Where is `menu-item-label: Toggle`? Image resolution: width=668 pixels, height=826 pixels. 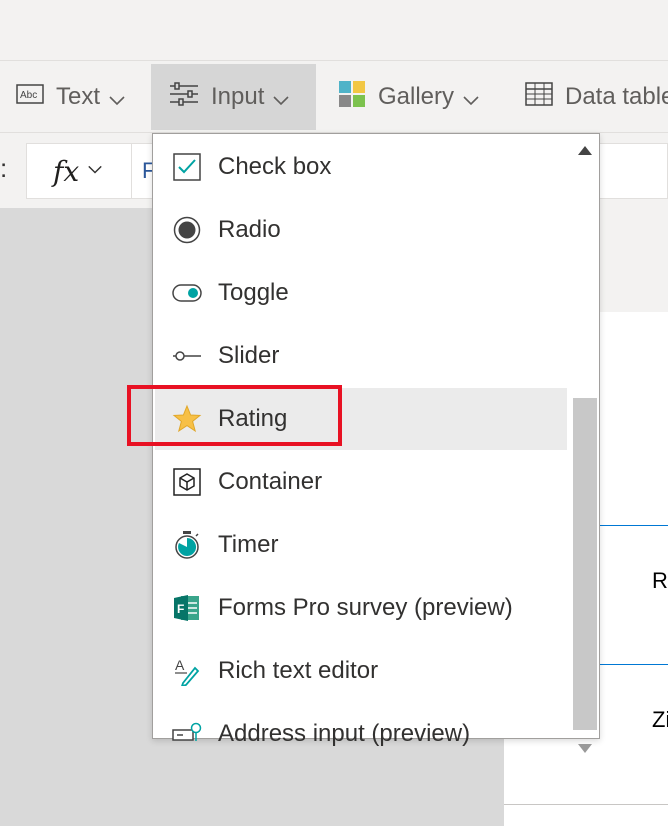
menu-item-label: Toggle is located at coordinates (253, 292).